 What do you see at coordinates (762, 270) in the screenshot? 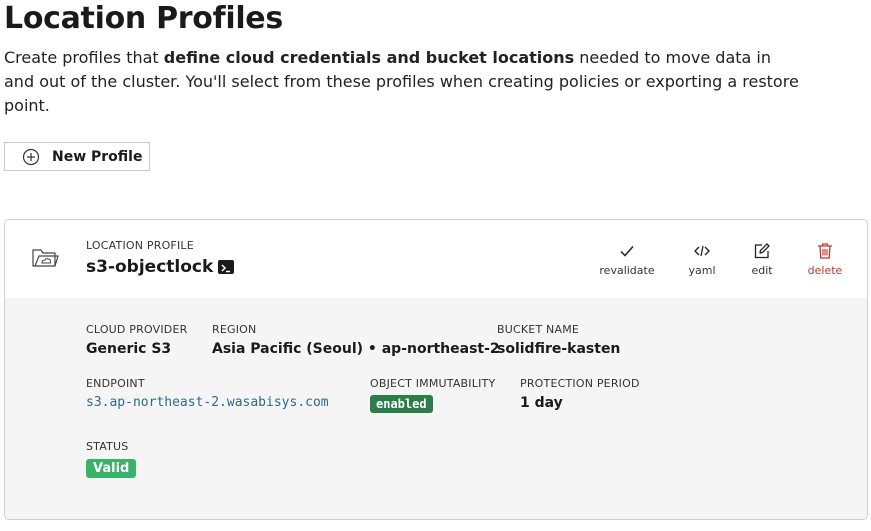
I see `edit-label: edit` at bounding box center [762, 270].